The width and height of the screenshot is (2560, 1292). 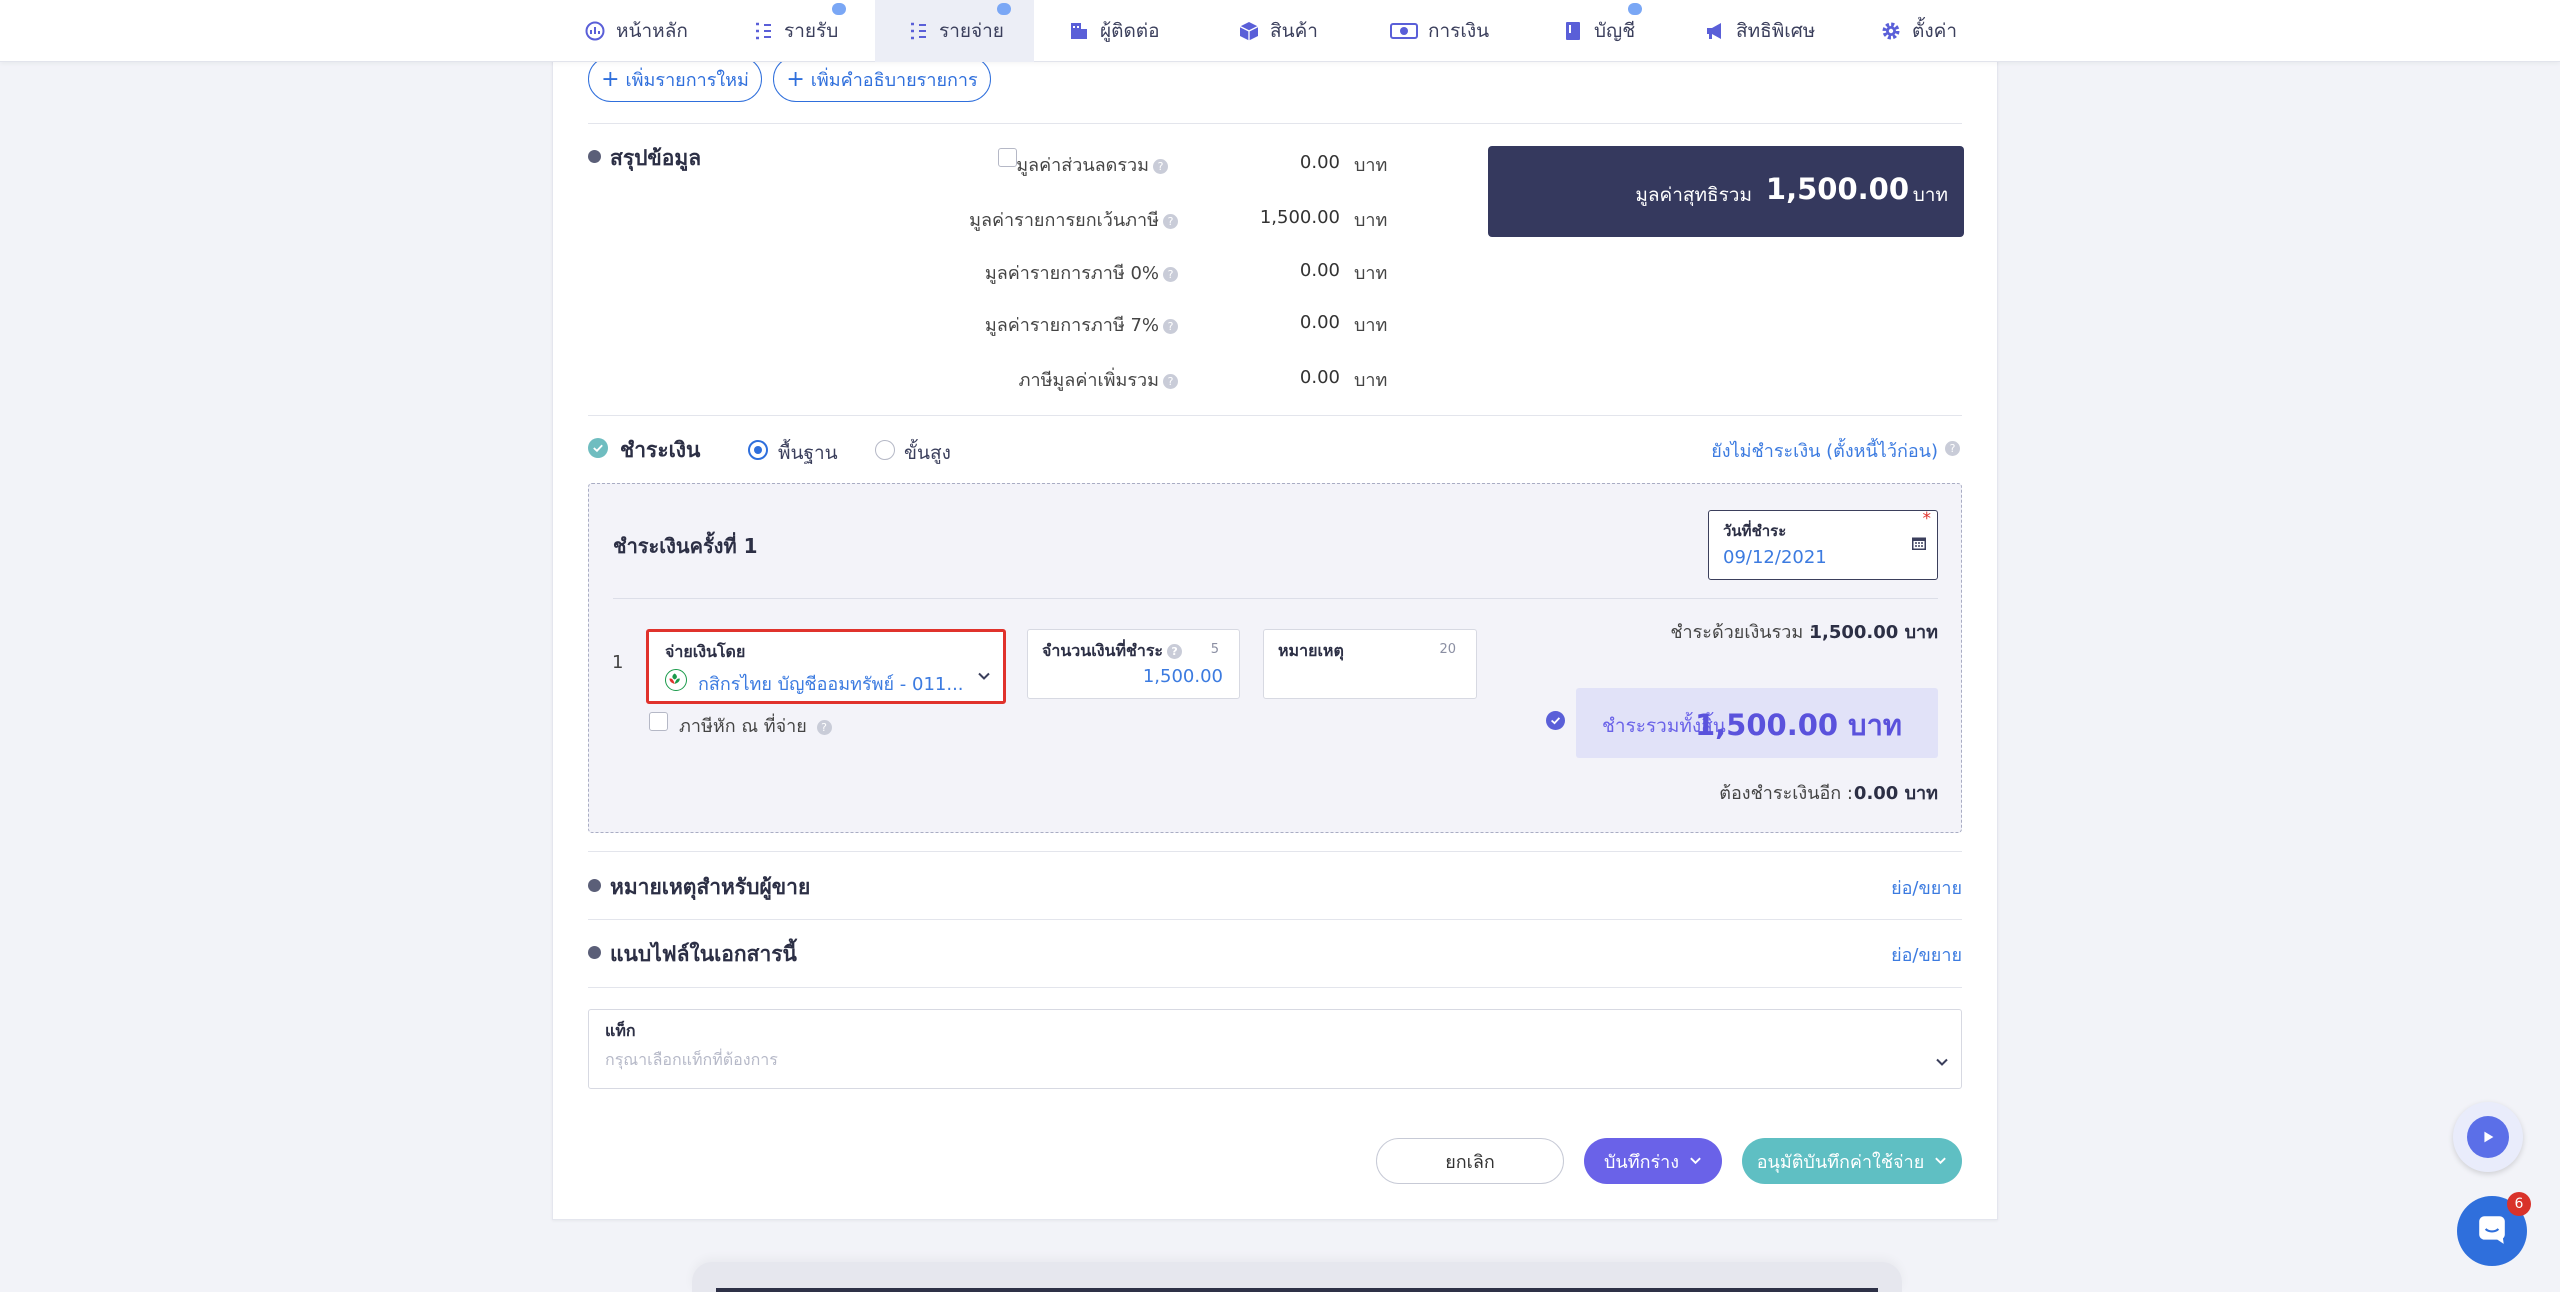 What do you see at coordinates (1840, 1162) in the screenshot?
I see `approve-expense-label: อนุมัติบันทึกค่าใช้จ่าย` at bounding box center [1840, 1162].